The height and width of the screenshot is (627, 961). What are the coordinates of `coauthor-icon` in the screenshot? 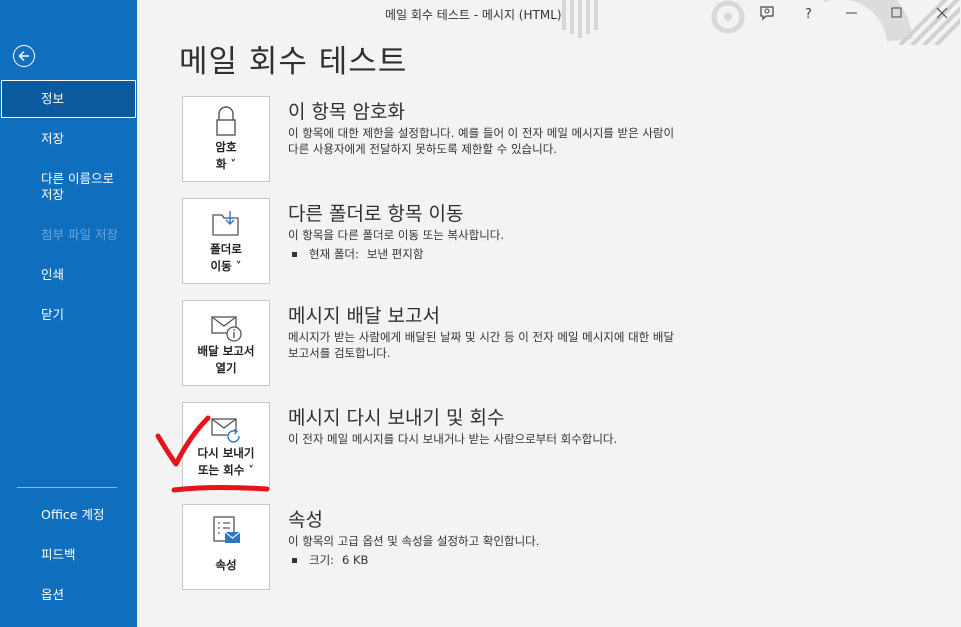 It's located at (767, 13).